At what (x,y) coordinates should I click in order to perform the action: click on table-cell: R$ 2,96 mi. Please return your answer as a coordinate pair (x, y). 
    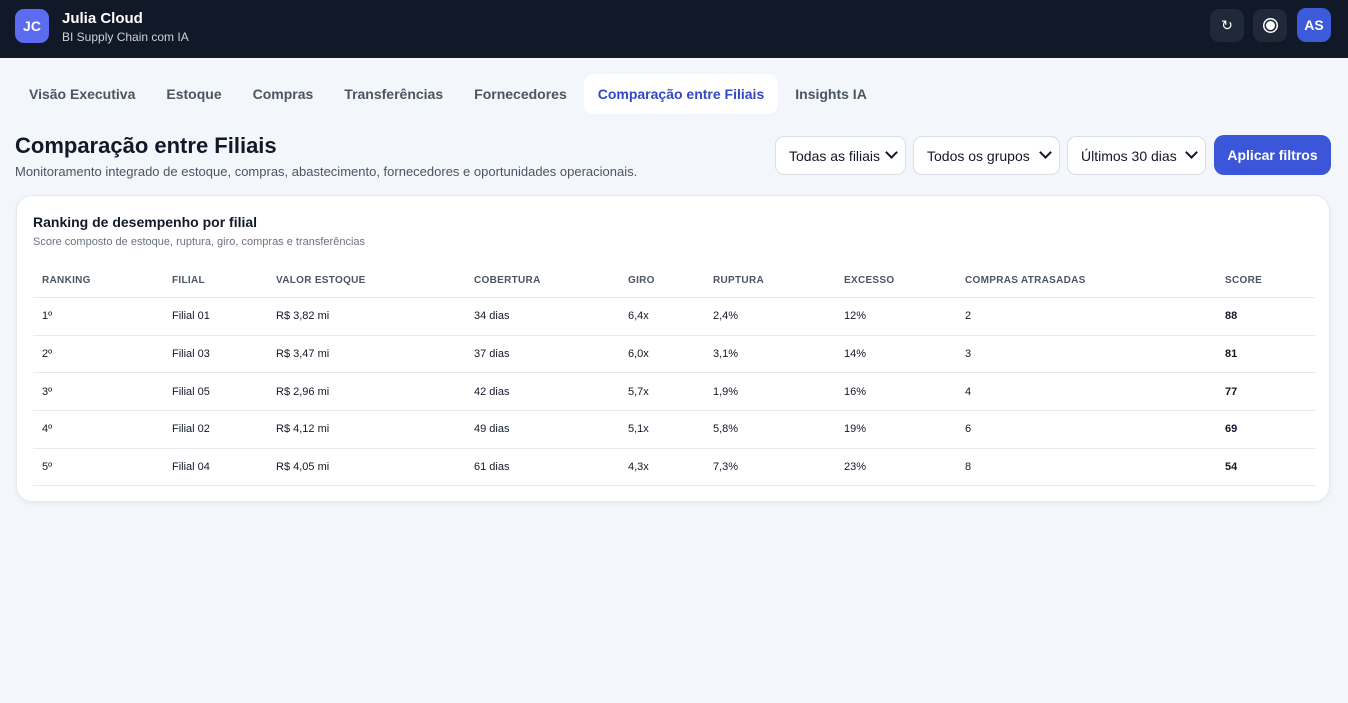
    Looking at the image, I should click on (303, 391).